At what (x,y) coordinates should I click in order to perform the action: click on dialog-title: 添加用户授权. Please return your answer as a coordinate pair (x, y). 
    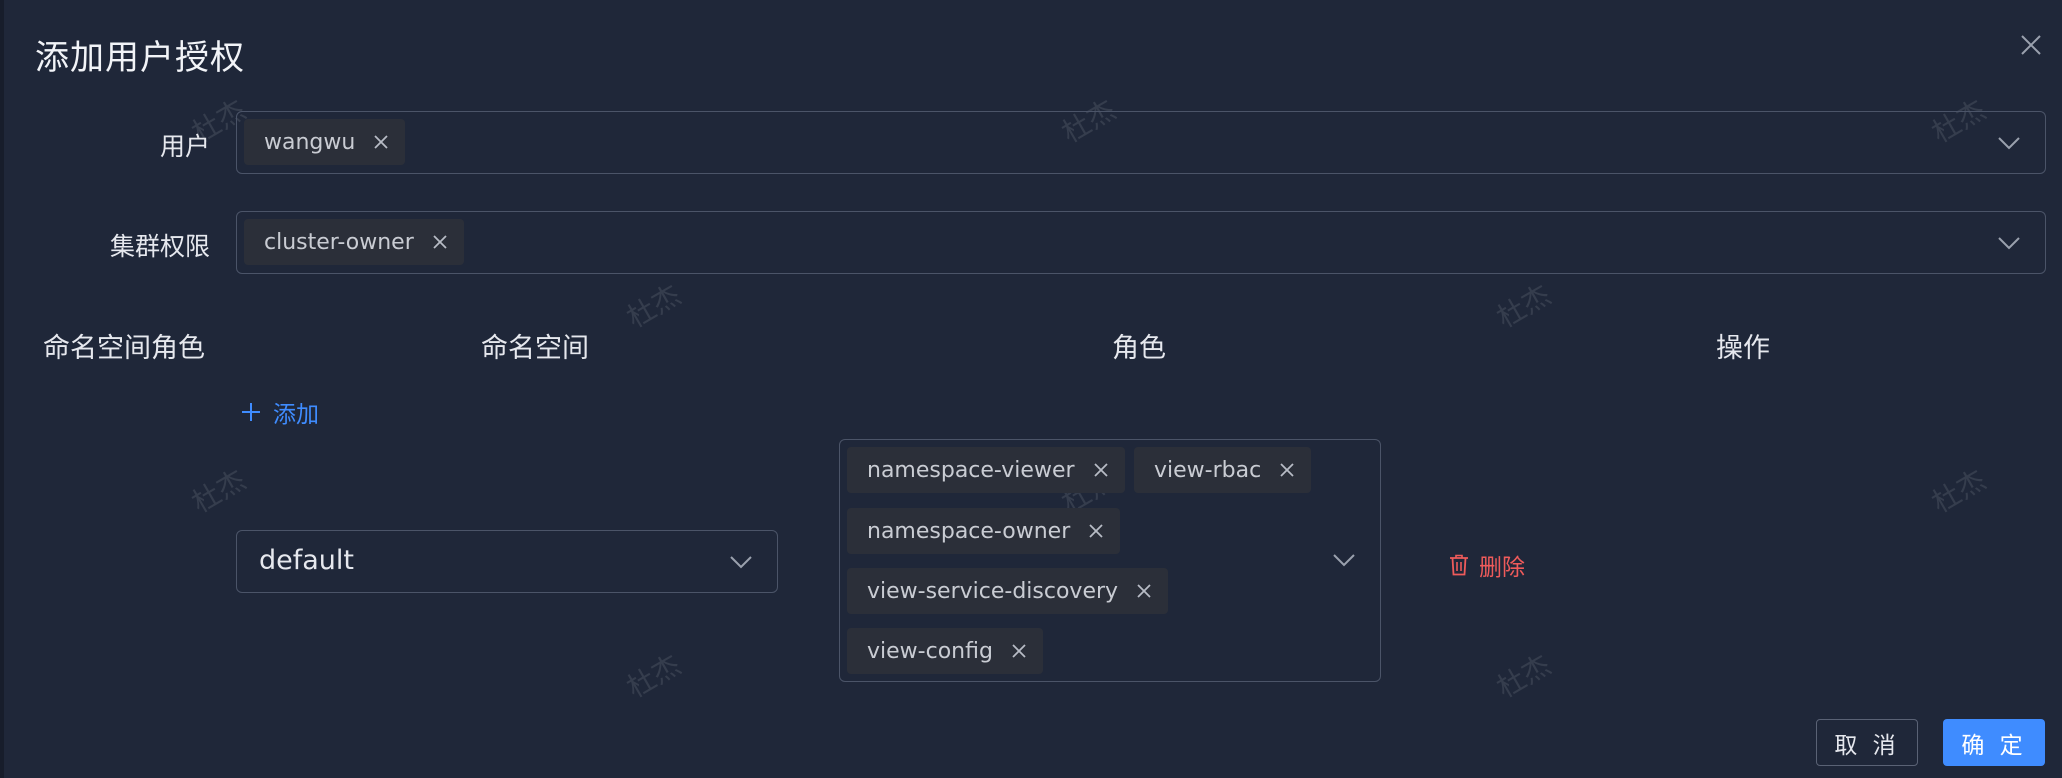
    Looking at the image, I should click on (140, 58).